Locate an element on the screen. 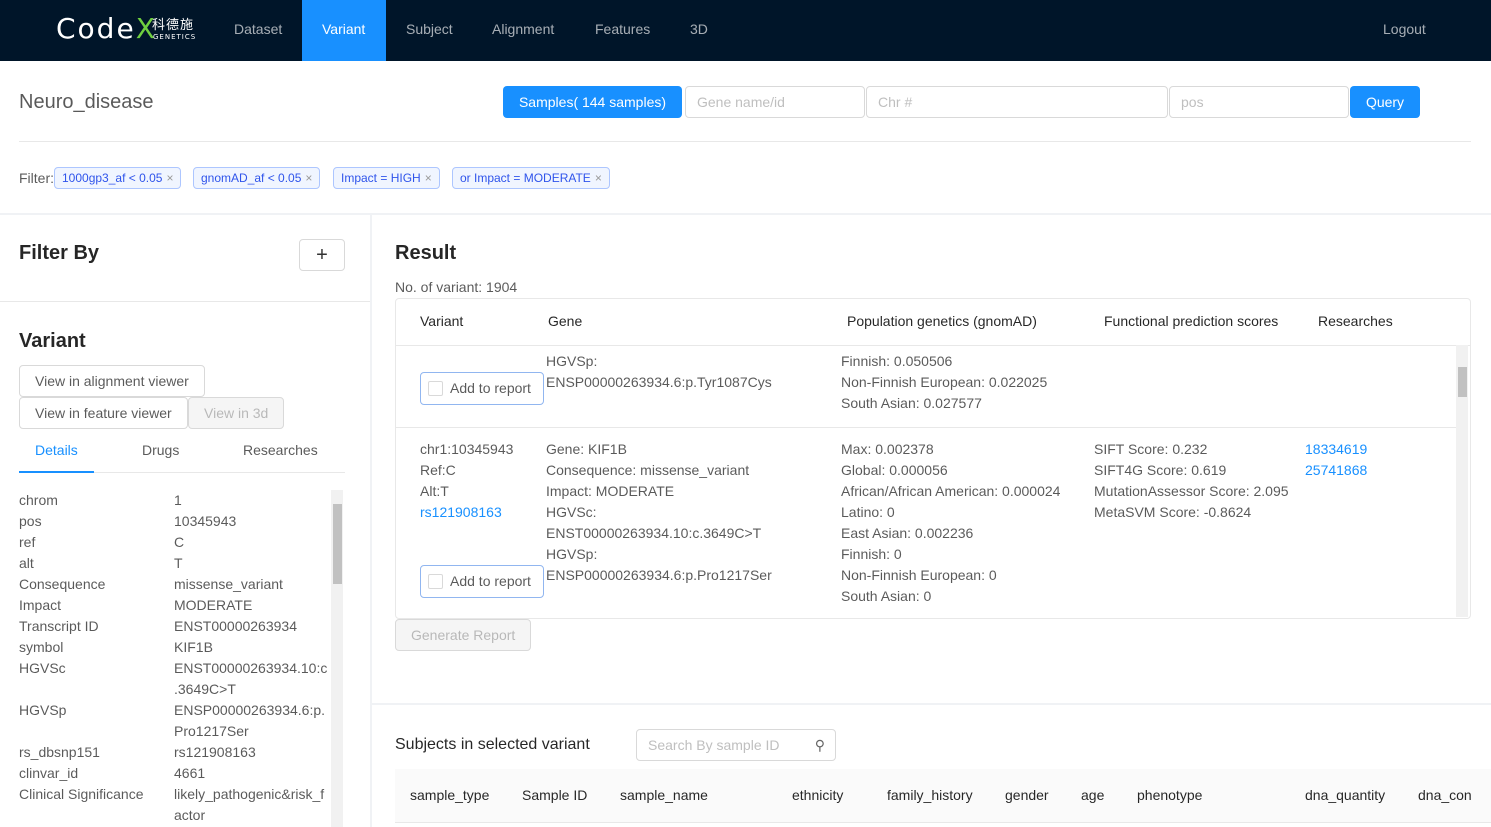 This screenshot has width=1491, height=827. col-variant: Variant is located at coordinates (442, 321).